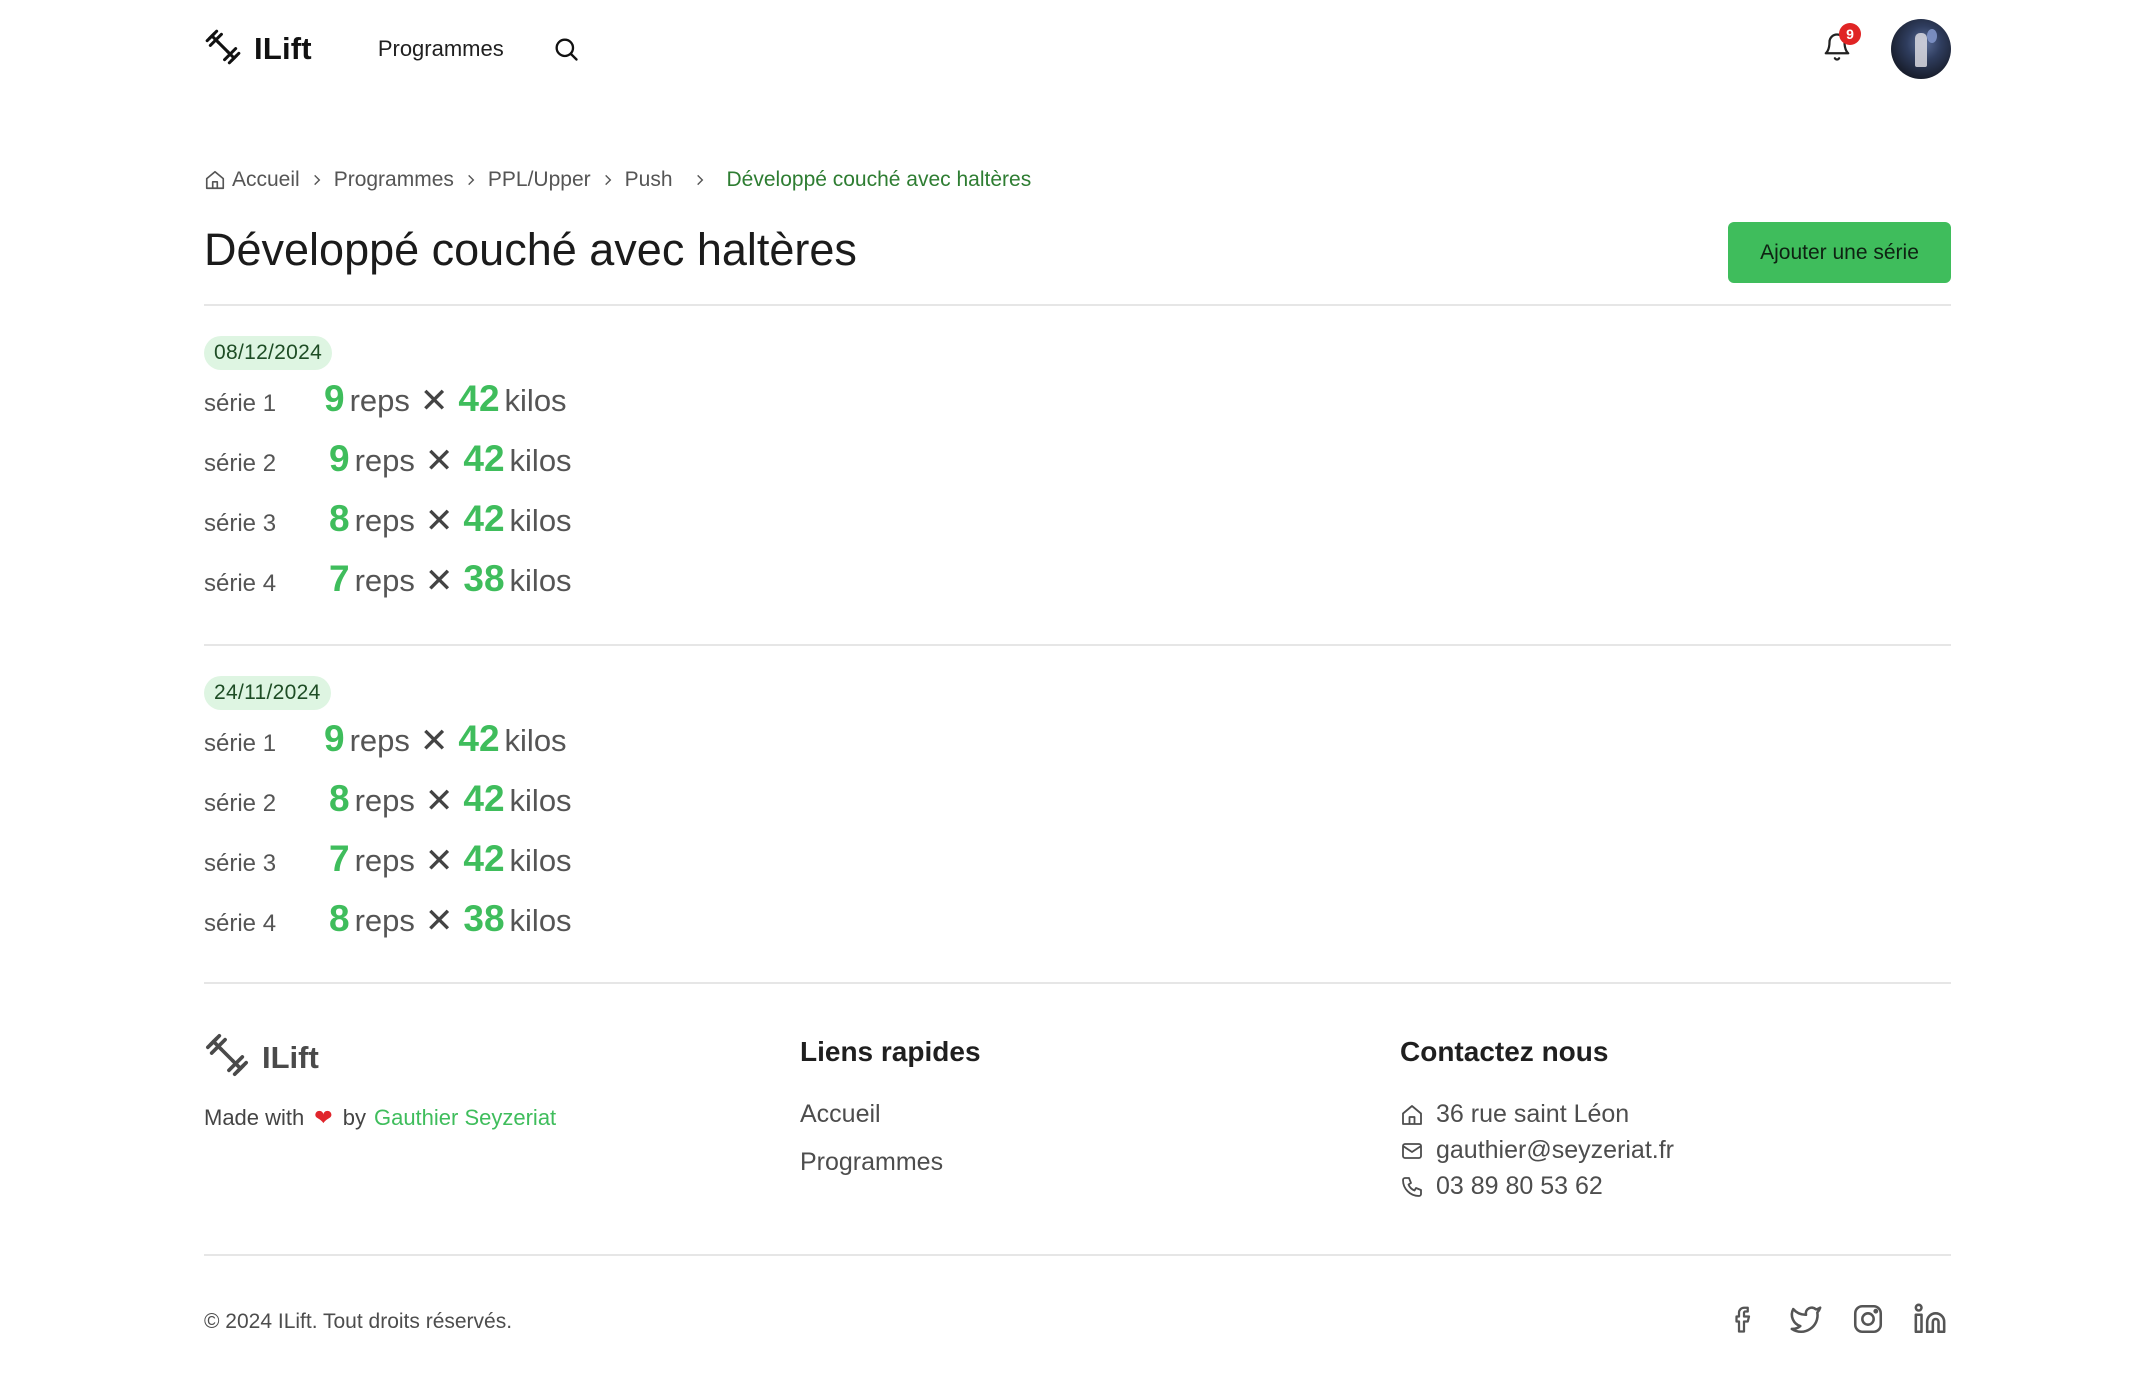 Image resolution: width=2133 pixels, height=1378 pixels. What do you see at coordinates (539, 180) in the screenshot?
I see `breadcrumb-item-ppl-upper: PPL/Upper` at bounding box center [539, 180].